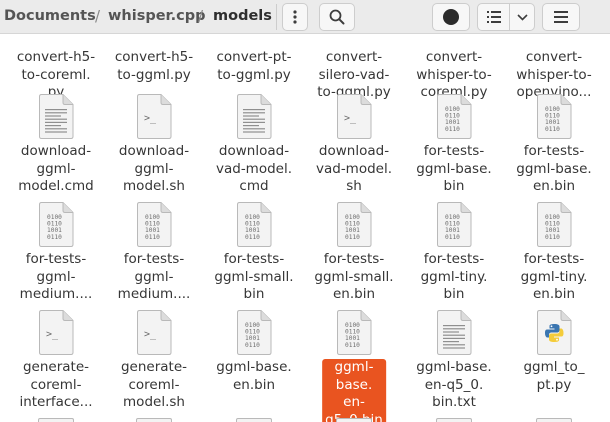 Image resolution: width=610 pixels, height=422 pixels. Describe the element at coordinates (154, 66) in the screenshot. I see `file-name: convert-h5- to-ggml.py` at that location.